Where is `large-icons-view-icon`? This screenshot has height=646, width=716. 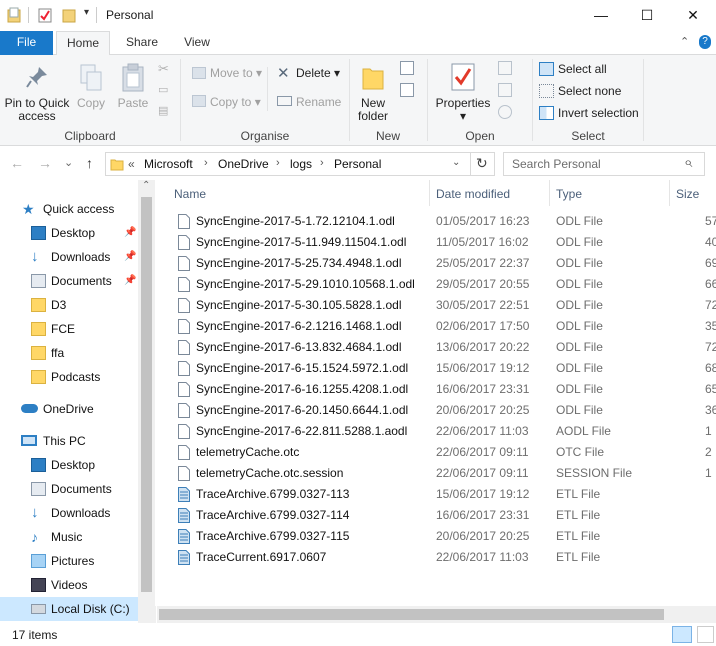 large-icons-view-icon is located at coordinates (705, 634).